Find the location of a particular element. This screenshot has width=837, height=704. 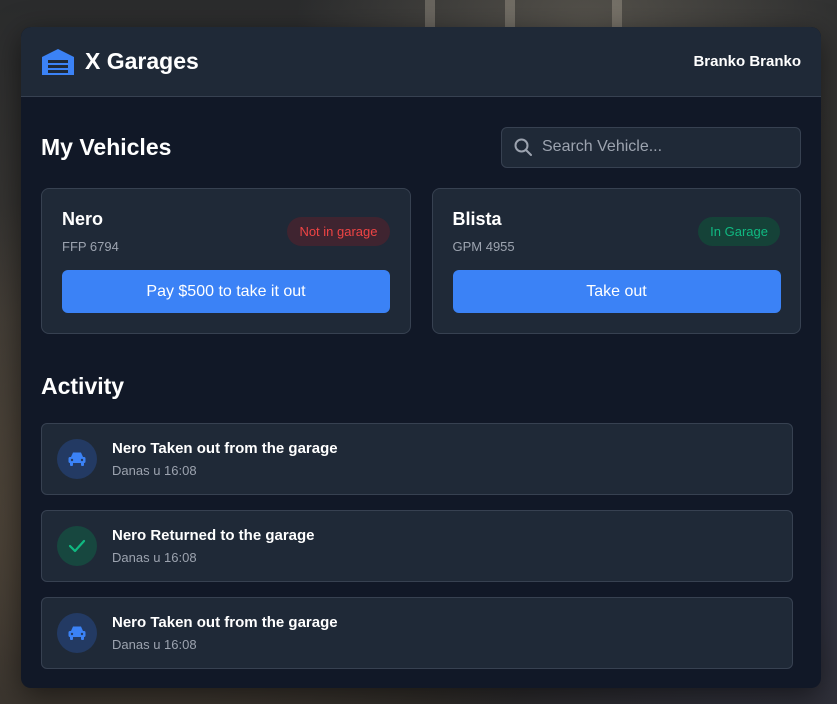

vehicle-card: Blista GPM 4955 In Garage Take out is located at coordinates (616, 261).